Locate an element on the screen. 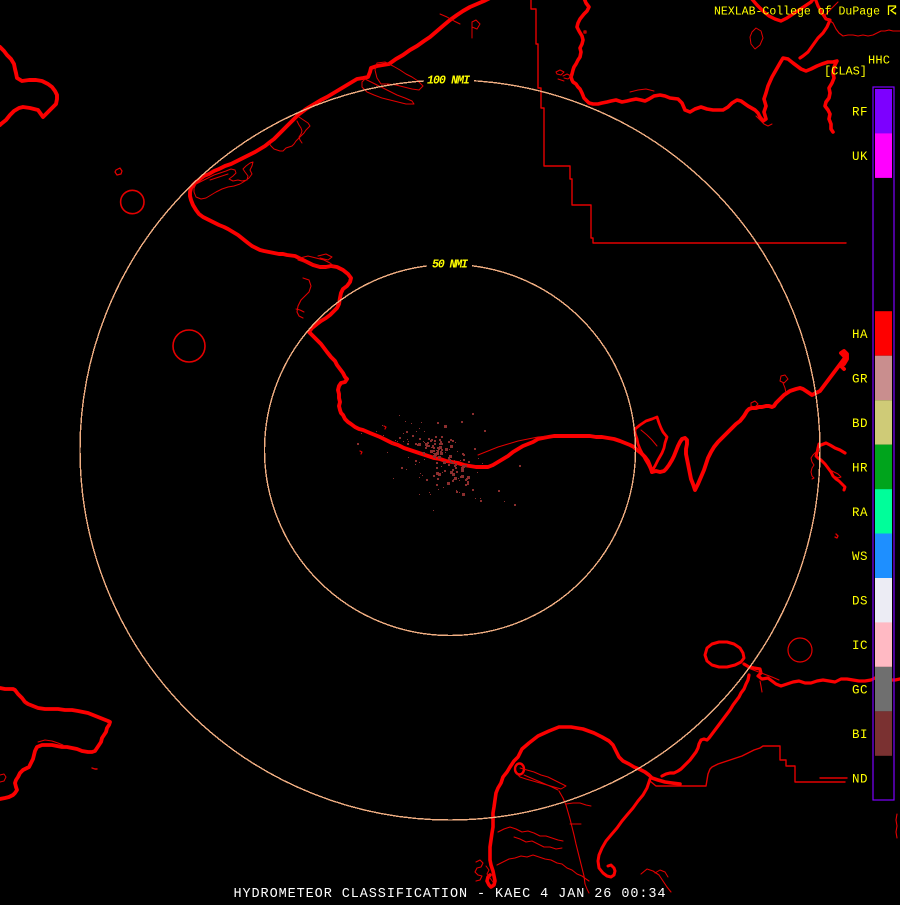  svg-text: HA is located at coordinates (860, 335).